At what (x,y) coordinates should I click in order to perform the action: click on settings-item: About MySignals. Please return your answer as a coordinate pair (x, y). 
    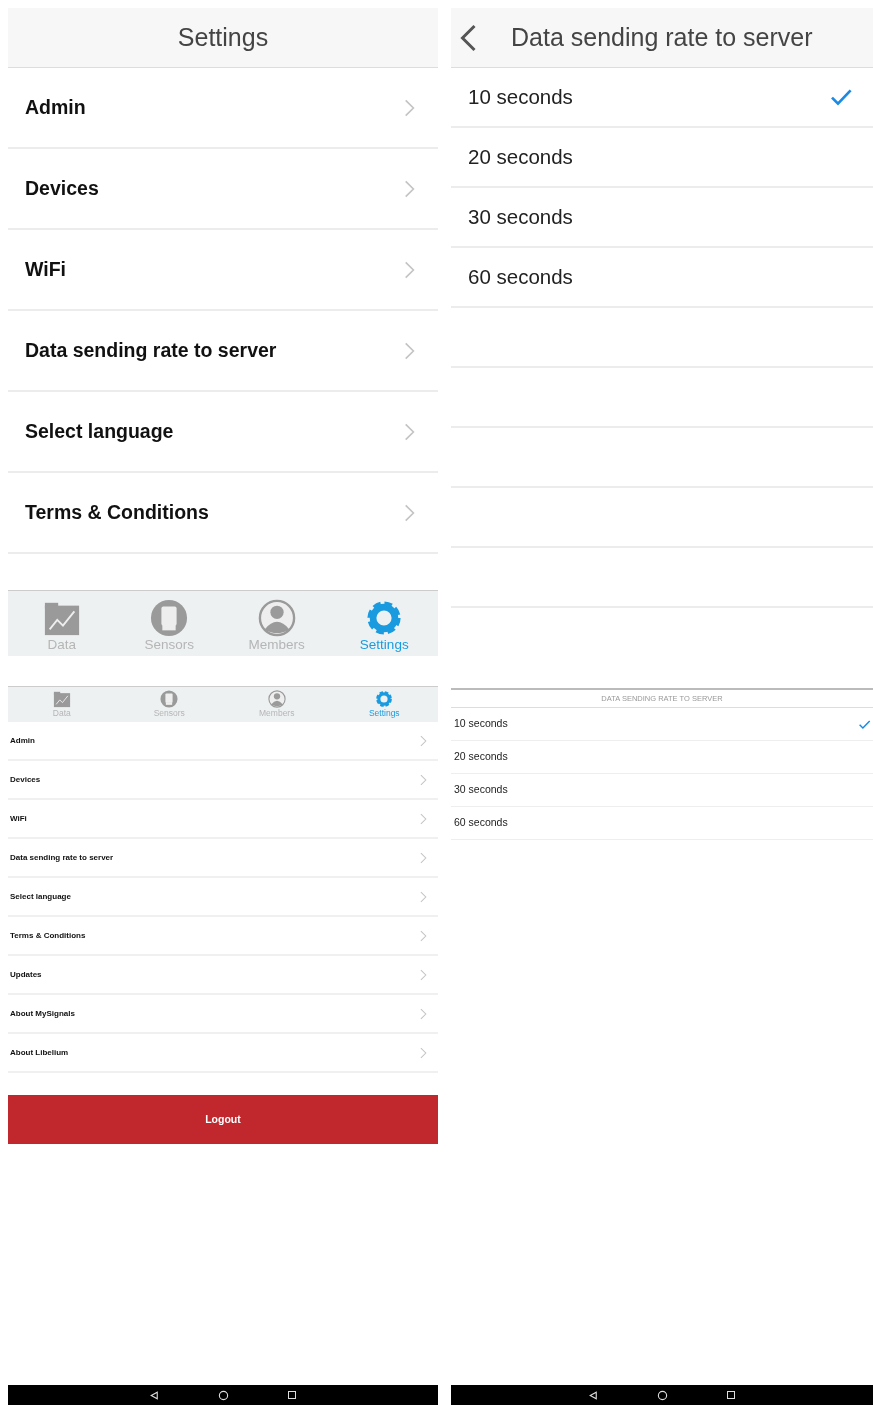
    Looking at the image, I should click on (223, 1014).